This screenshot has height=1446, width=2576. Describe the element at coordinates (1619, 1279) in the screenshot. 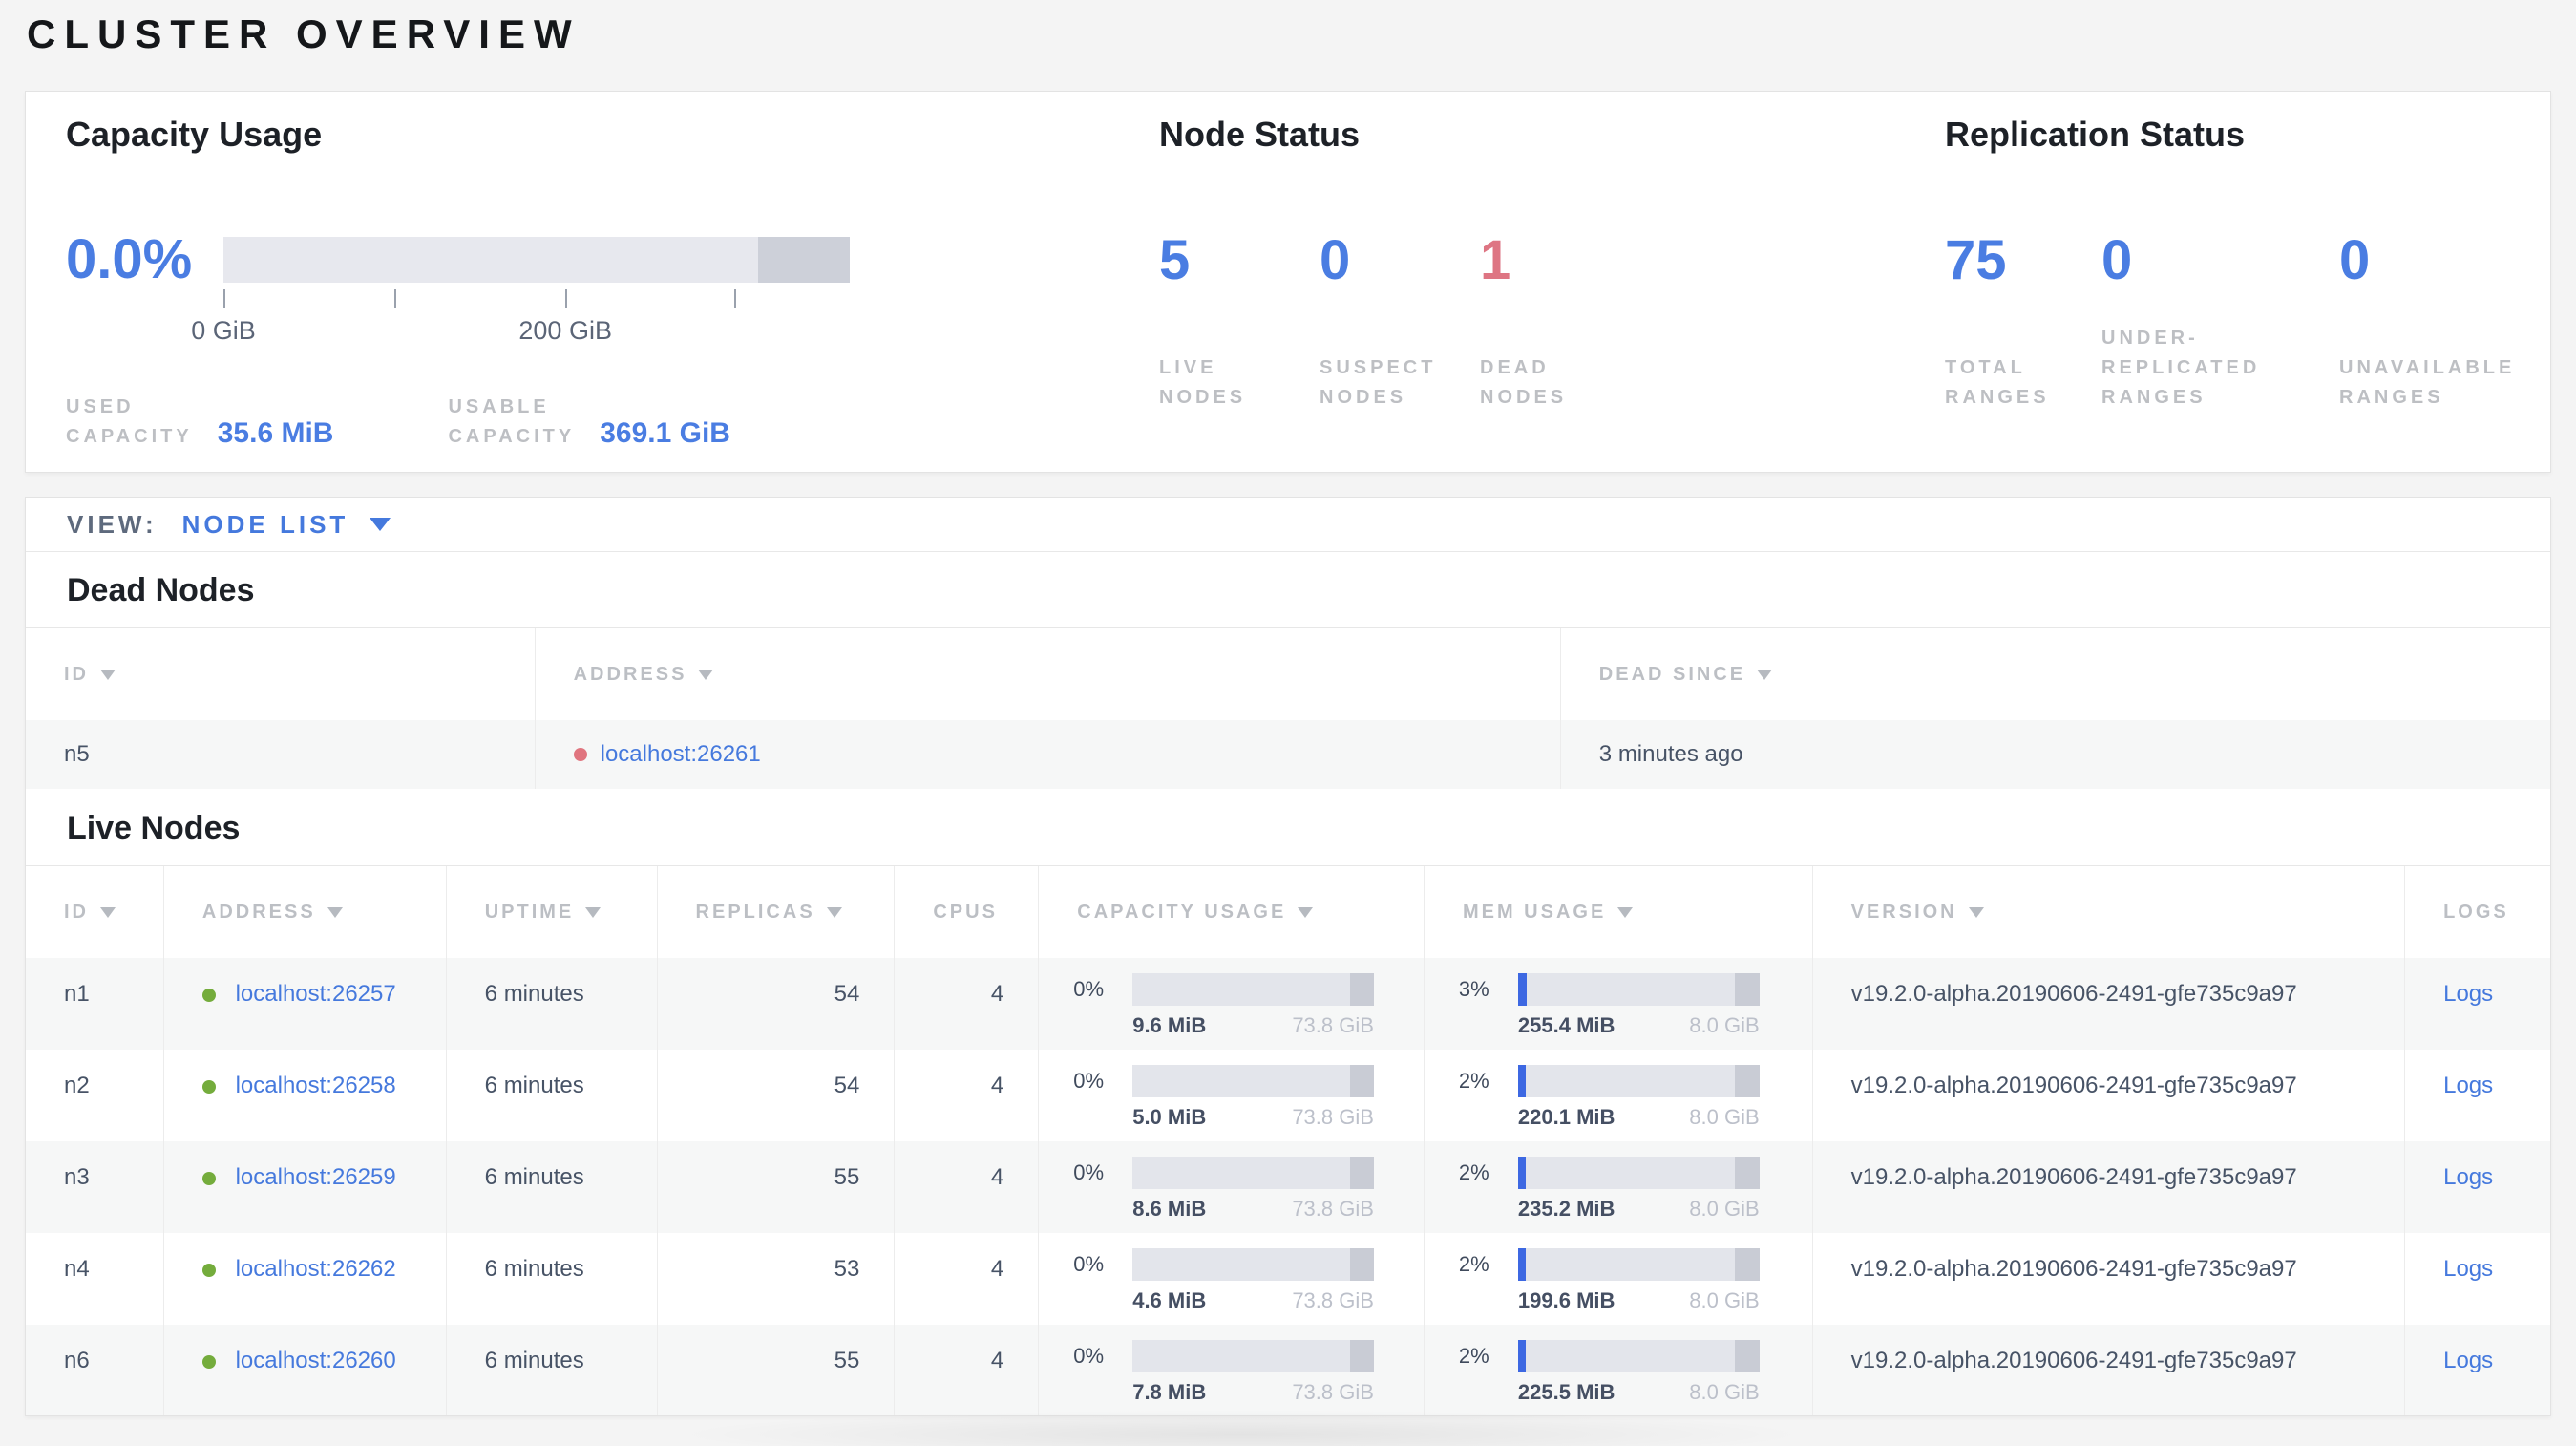

I see `node-mem-usage: 2% 199.6 MiB 8.0 GiB` at that location.